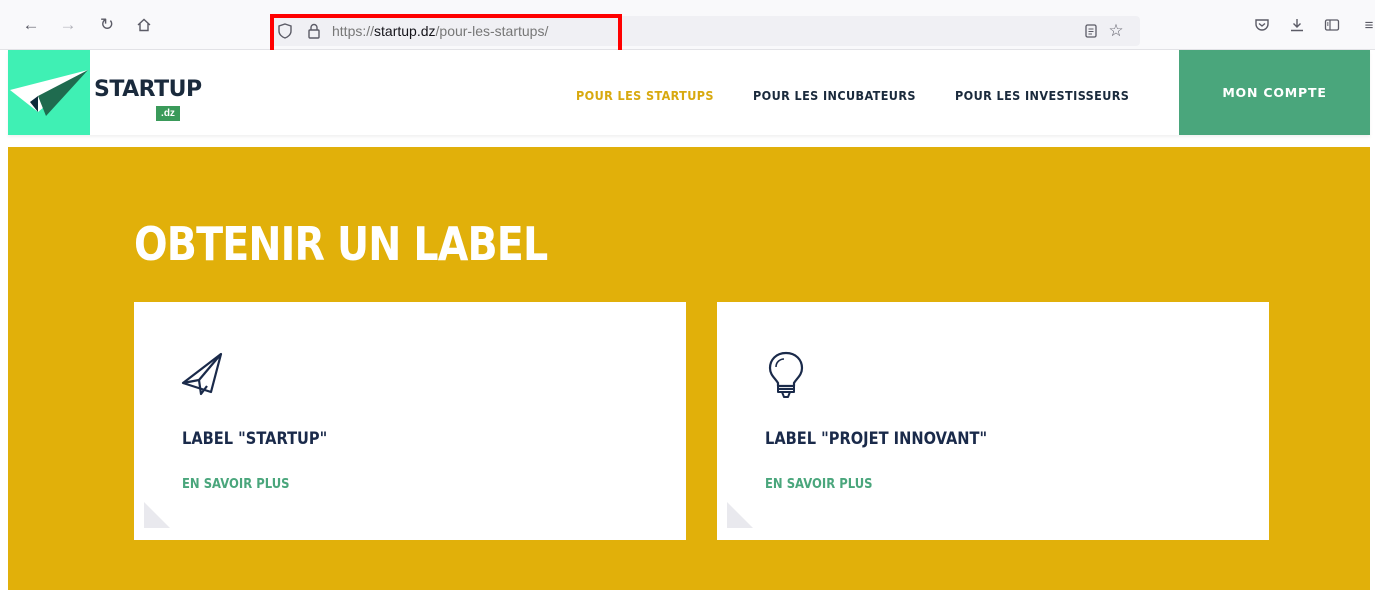  What do you see at coordinates (255, 439) in the screenshot?
I see `card-title: LABEL "STARTUP"` at bounding box center [255, 439].